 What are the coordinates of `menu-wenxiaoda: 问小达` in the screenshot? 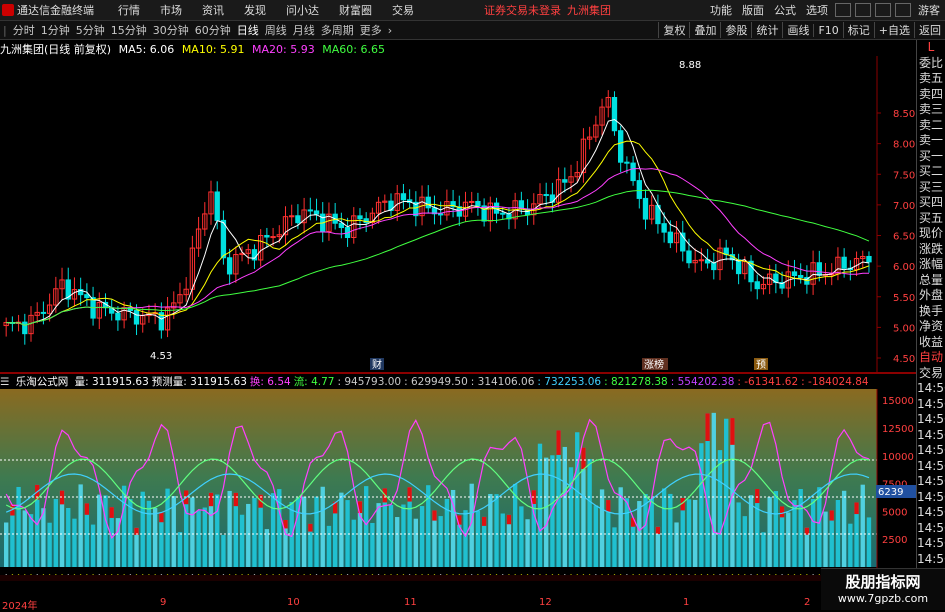 It's located at (302, 10).